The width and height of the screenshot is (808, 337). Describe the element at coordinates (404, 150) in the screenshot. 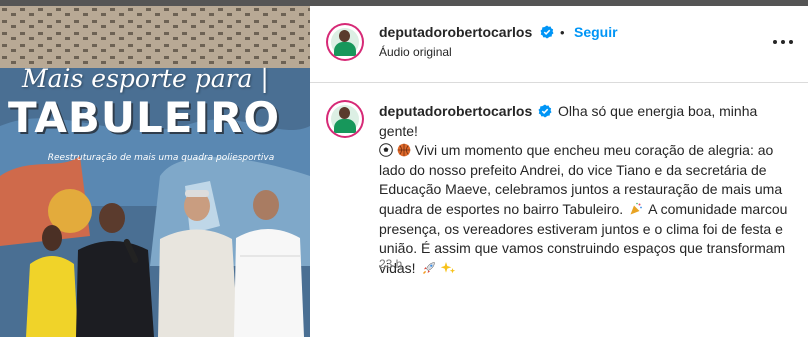

I see `basketball-icon` at that location.